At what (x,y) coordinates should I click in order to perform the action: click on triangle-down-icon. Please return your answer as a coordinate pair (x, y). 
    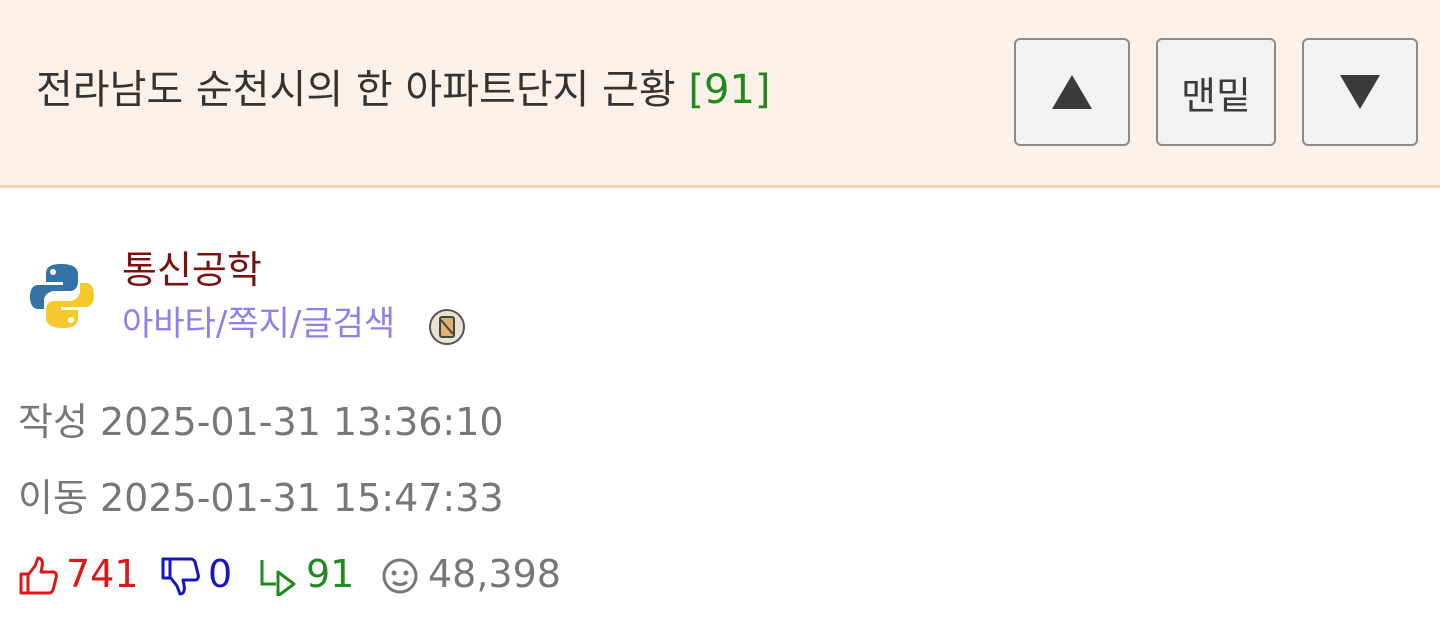
    Looking at the image, I should click on (1360, 92).